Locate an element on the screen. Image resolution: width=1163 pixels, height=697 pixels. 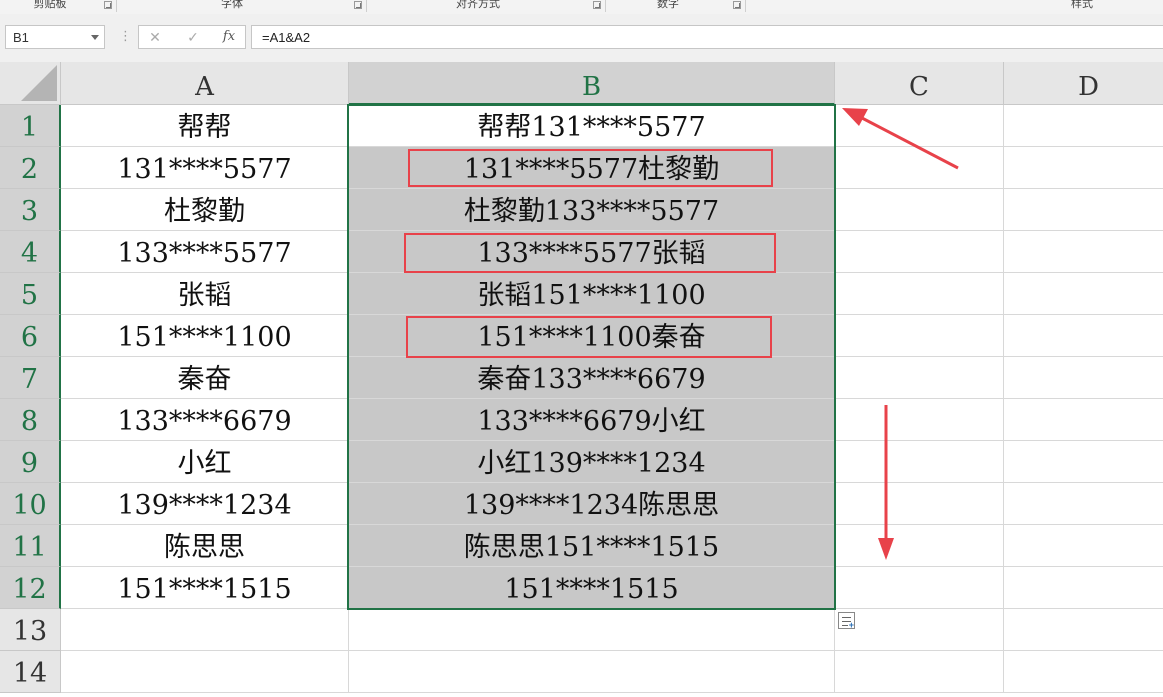
annotation-arrows is located at coordinates (900, 334).